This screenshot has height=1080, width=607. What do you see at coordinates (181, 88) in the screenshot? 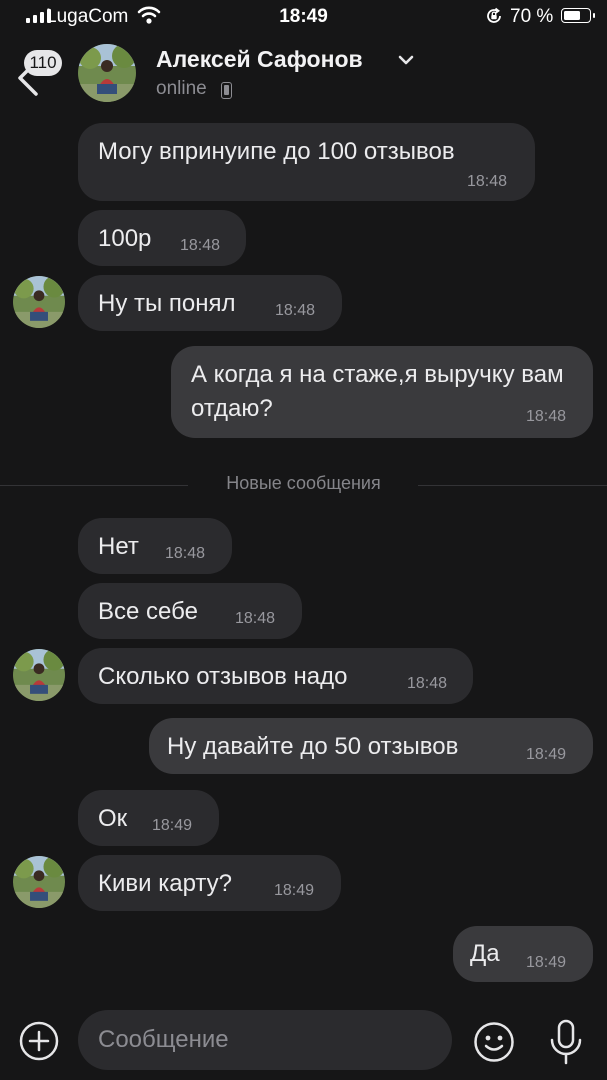
I see `presence-status: online` at bounding box center [181, 88].